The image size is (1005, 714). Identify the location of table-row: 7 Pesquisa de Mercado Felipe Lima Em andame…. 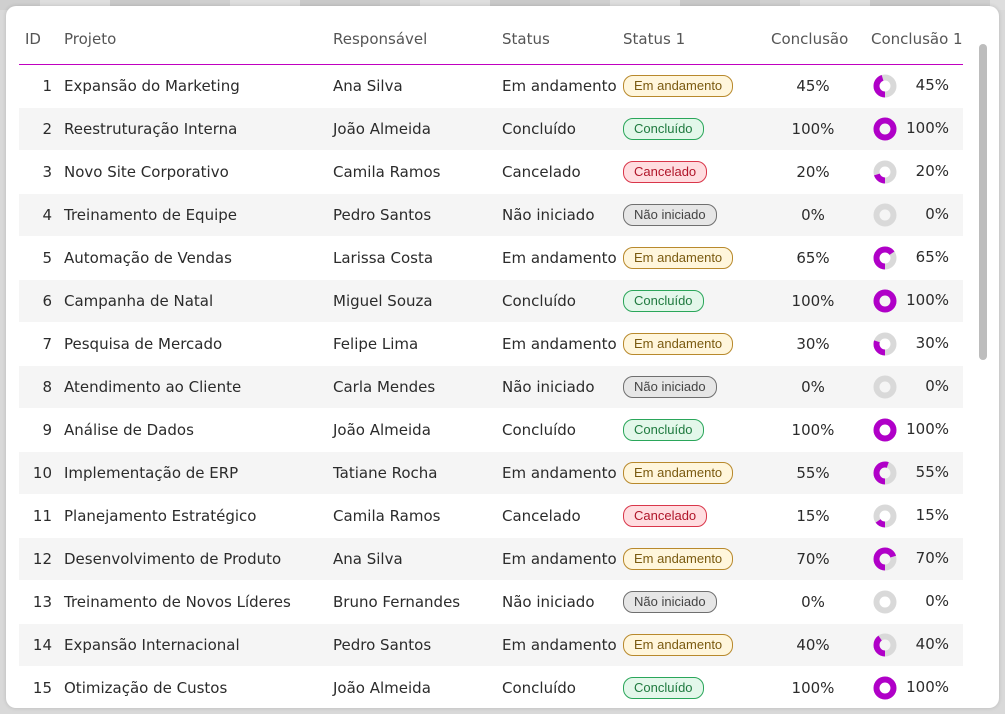
(491, 344).